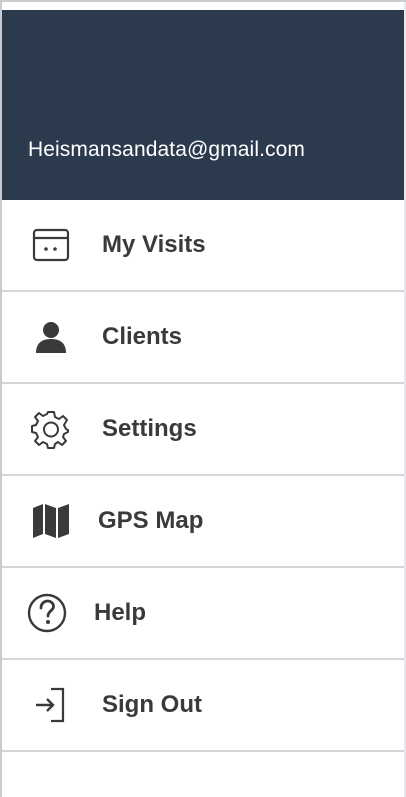  What do you see at coordinates (204, 614) in the screenshot?
I see `menu-item-help: Help` at bounding box center [204, 614].